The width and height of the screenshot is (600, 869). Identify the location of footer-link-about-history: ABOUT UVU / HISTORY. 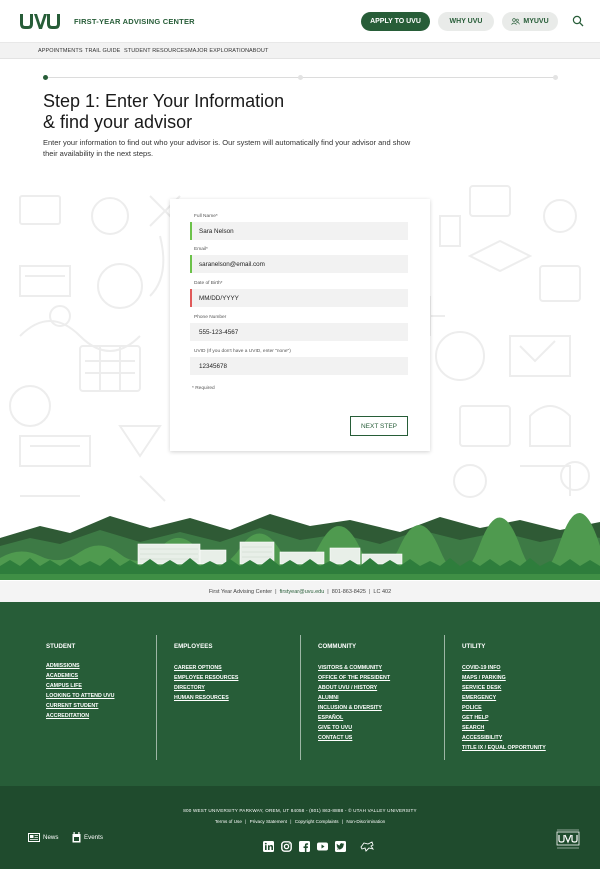
(347, 688).